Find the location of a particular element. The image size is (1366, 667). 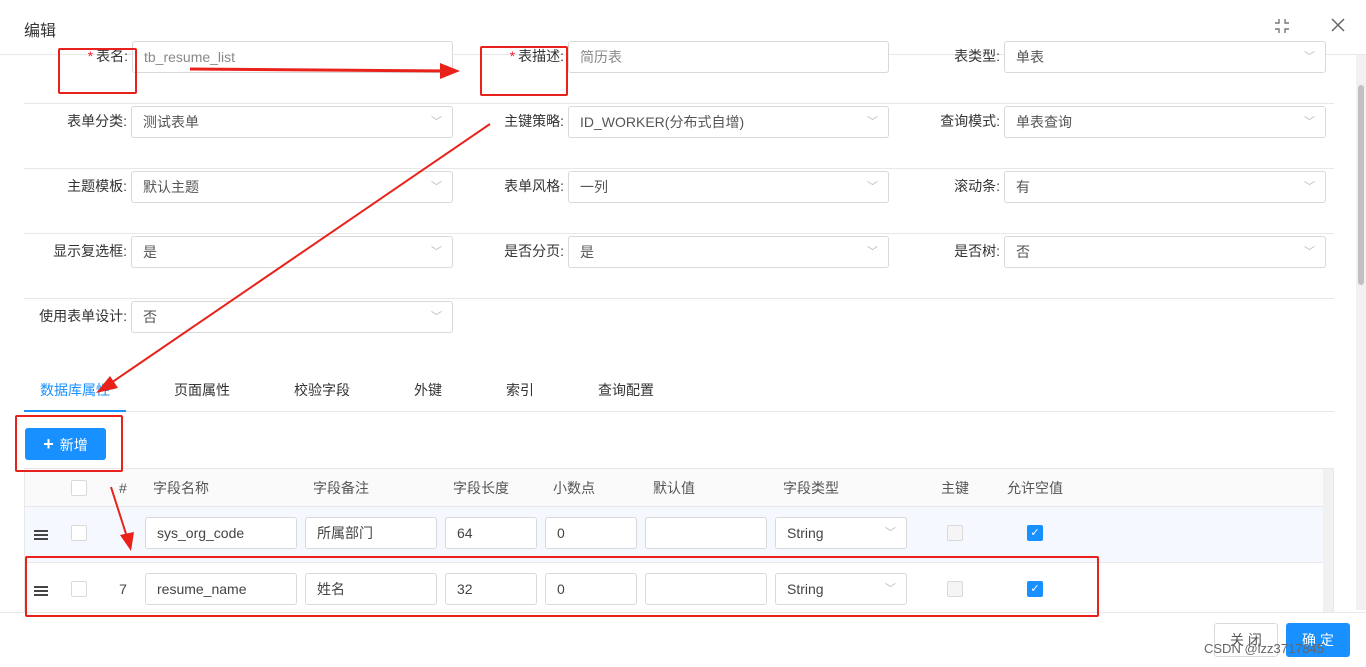

query-mode-value: 单表查询 is located at coordinates (1044, 122).